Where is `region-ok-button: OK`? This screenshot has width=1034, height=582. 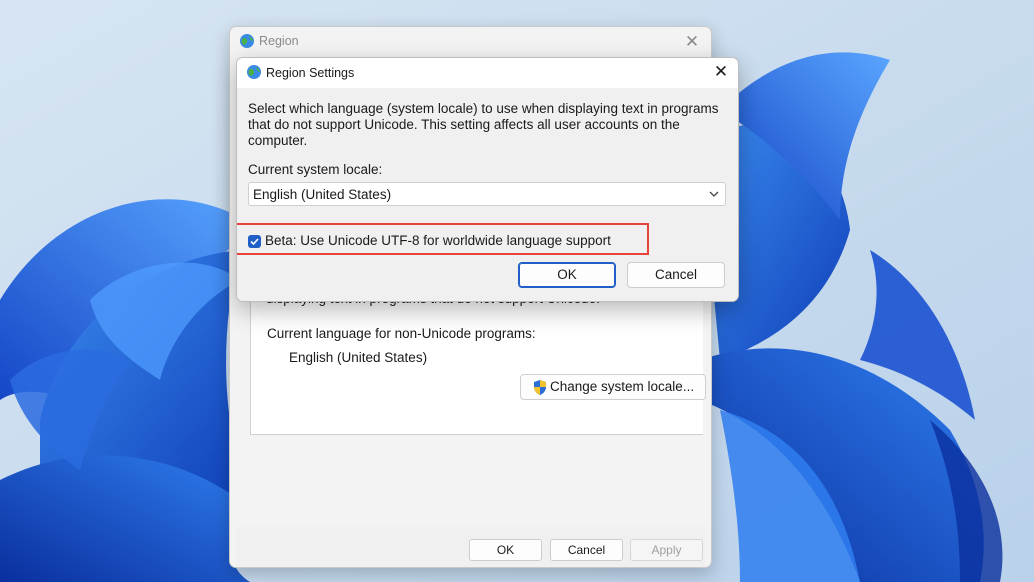 region-ok-button: OK is located at coordinates (505, 550).